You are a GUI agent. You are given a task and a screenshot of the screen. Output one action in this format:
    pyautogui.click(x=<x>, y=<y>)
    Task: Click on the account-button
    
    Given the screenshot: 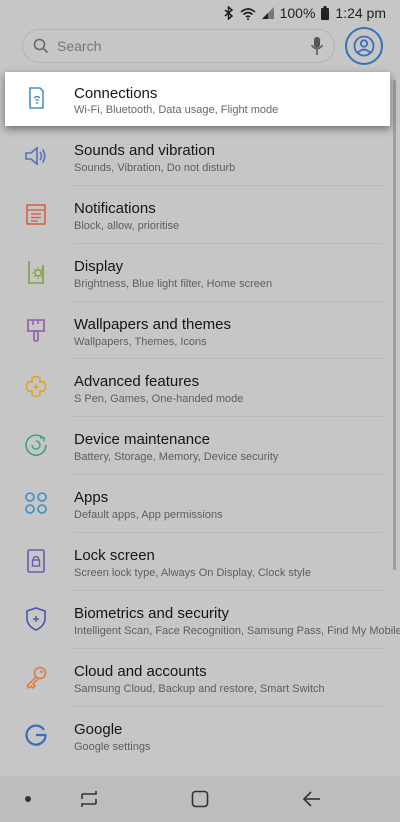 What is the action you would take?
    pyautogui.click(x=364, y=46)
    